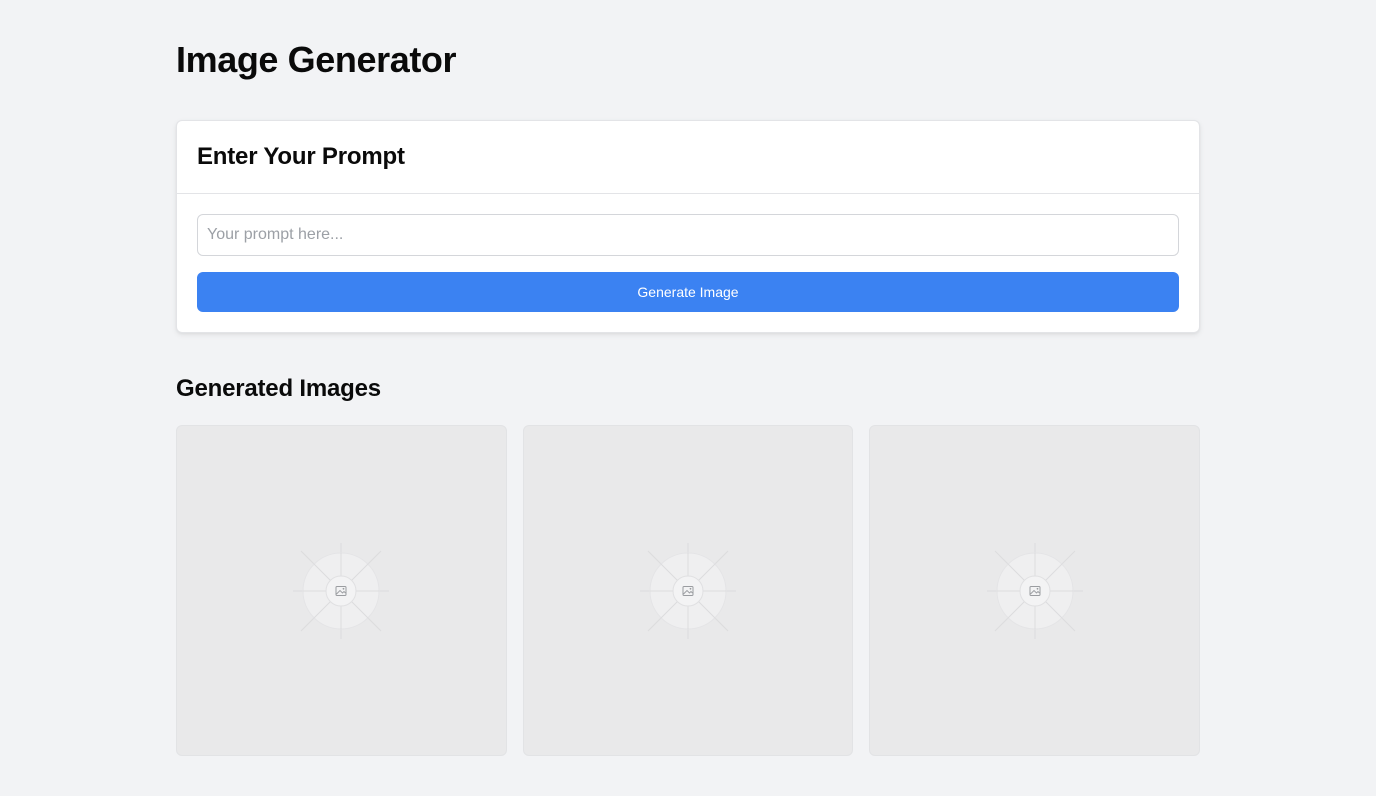  Describe the element at coordinates (301, 156) in the screenshot. I see `prompt-card-title: Enter Your Prompt` at that location.